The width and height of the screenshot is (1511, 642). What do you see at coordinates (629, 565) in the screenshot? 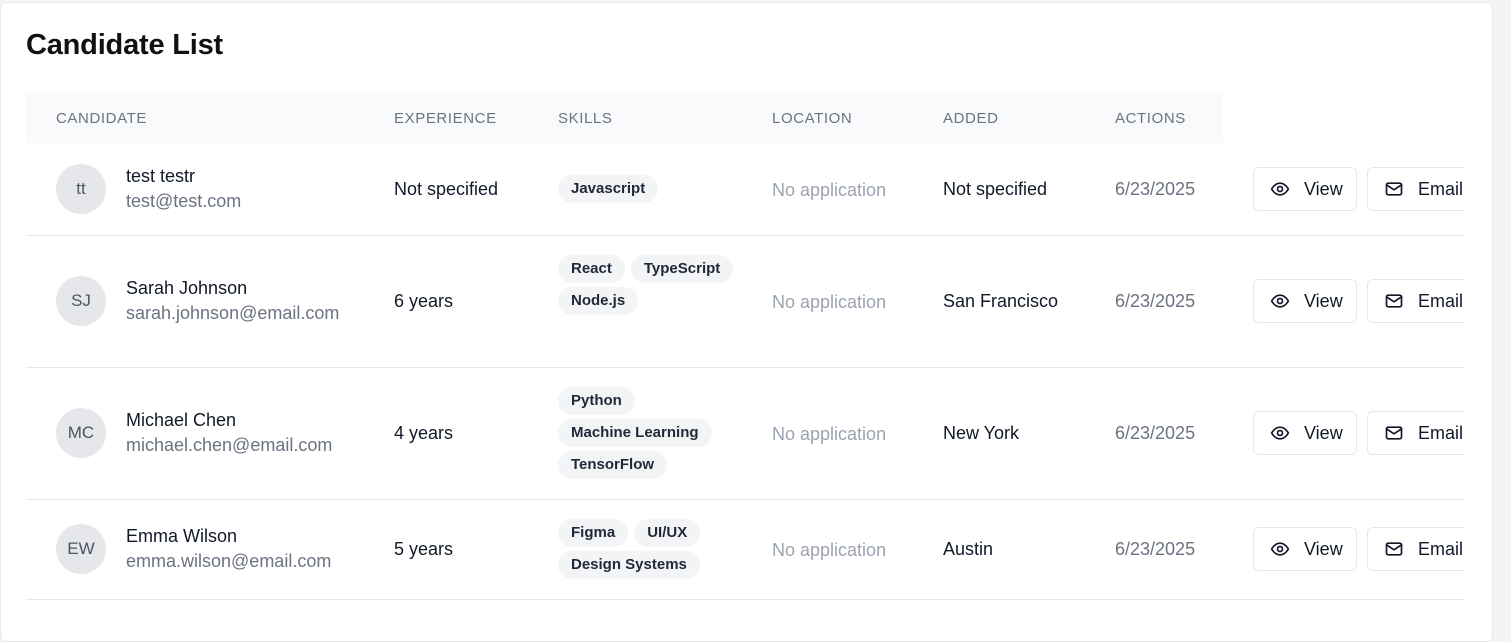
I see `skill-chip: Design Systems` at bounding box center [629, 565].